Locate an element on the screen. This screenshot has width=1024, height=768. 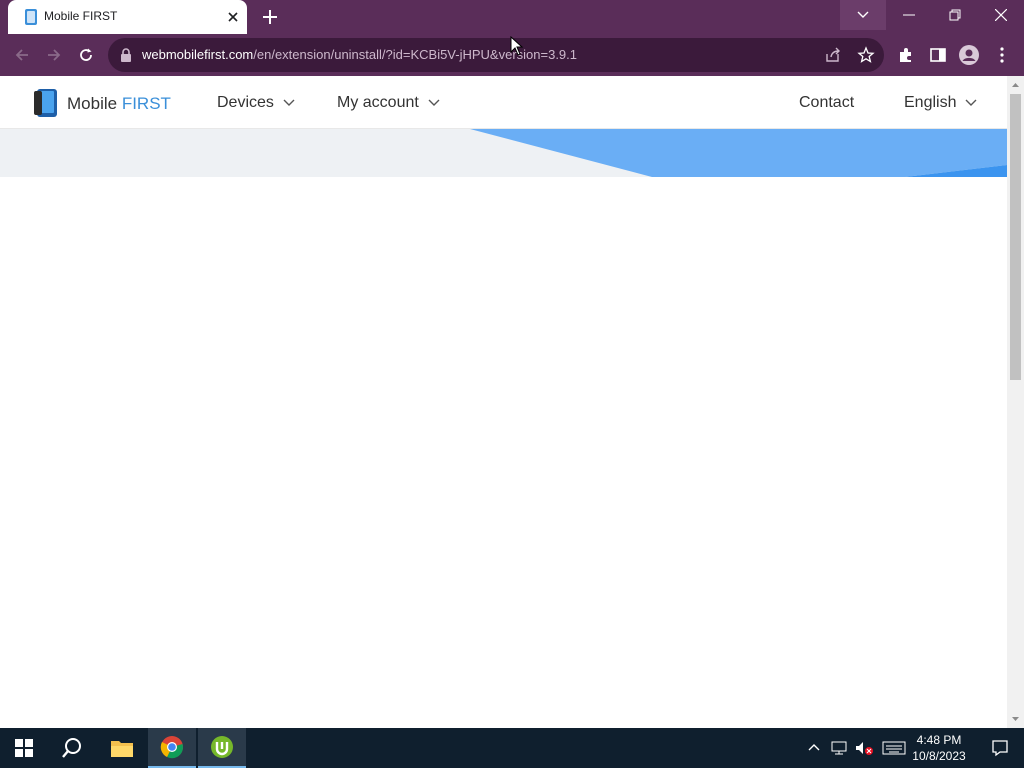
close-tab-icon is located at coordinates (233, 17).